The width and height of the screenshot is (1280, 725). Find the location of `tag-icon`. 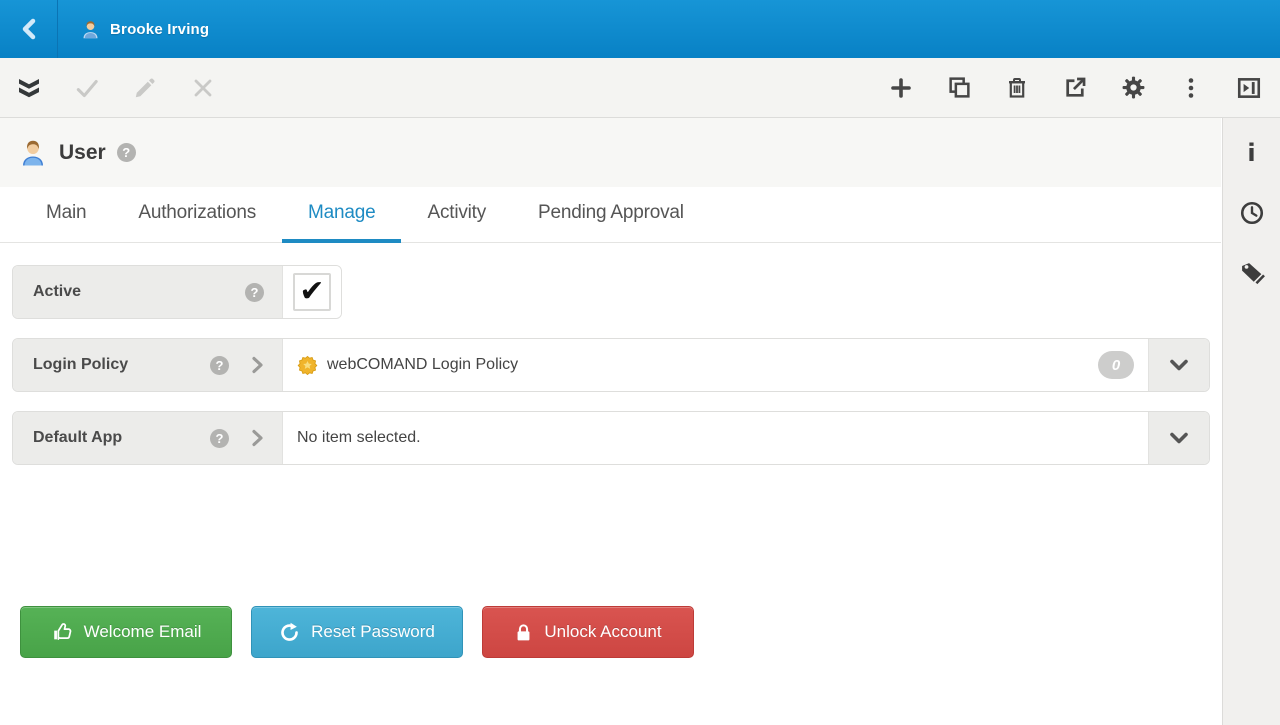

tag-icon is located at coordinates (1253, 274).